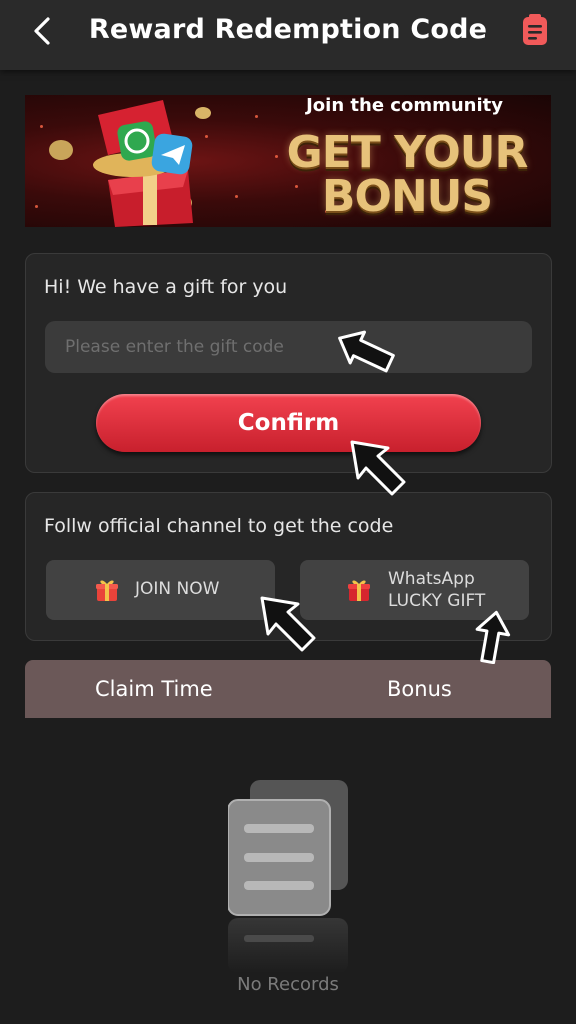  What do you see at coordinates (419, 689) in the screenshot?
I see `column-bonus: Bonus` at bounding box center [419, 689].